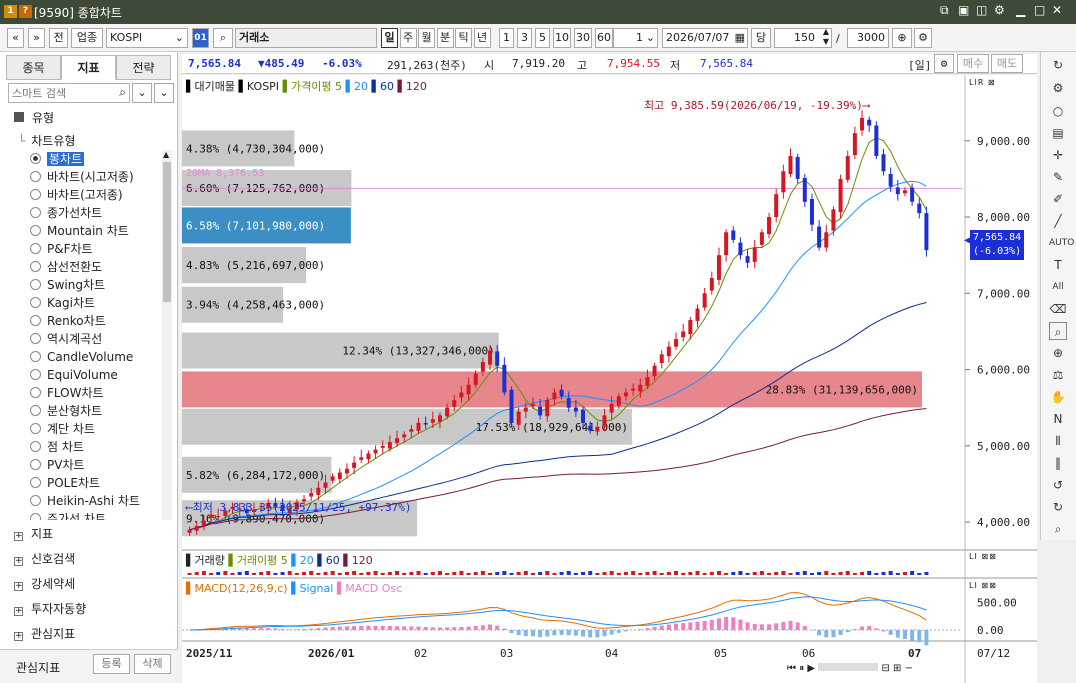 Image resolution: width=1076 pixels, height=683 pixels. Describe the element at coordinates (111, 664) in the screenshot. I see `register-button: 등록` at that location.